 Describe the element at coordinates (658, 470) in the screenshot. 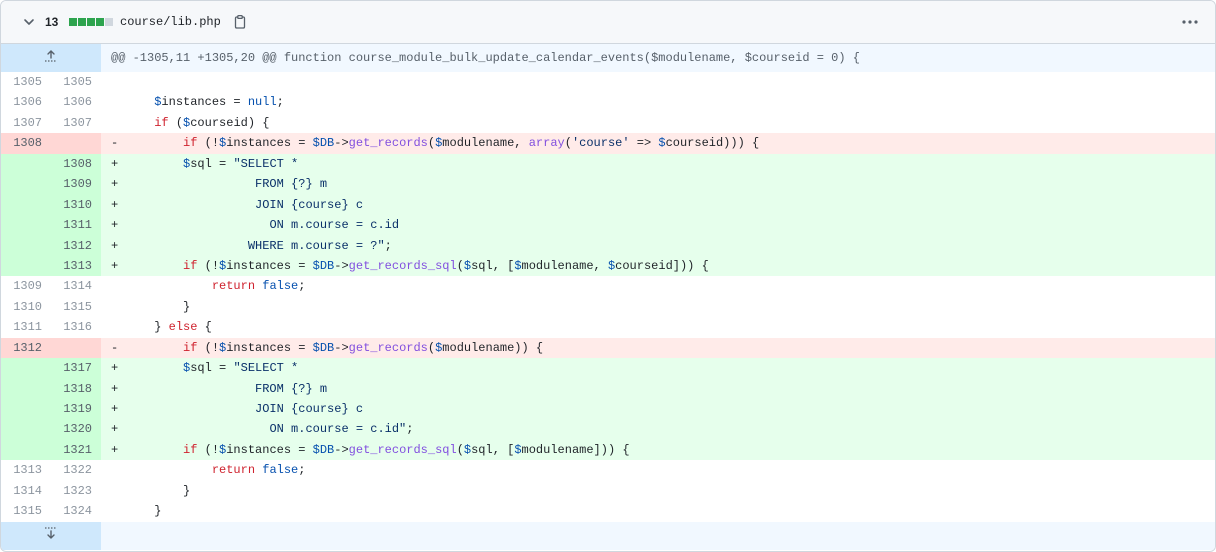

I see `code-content: return false;` at that location.